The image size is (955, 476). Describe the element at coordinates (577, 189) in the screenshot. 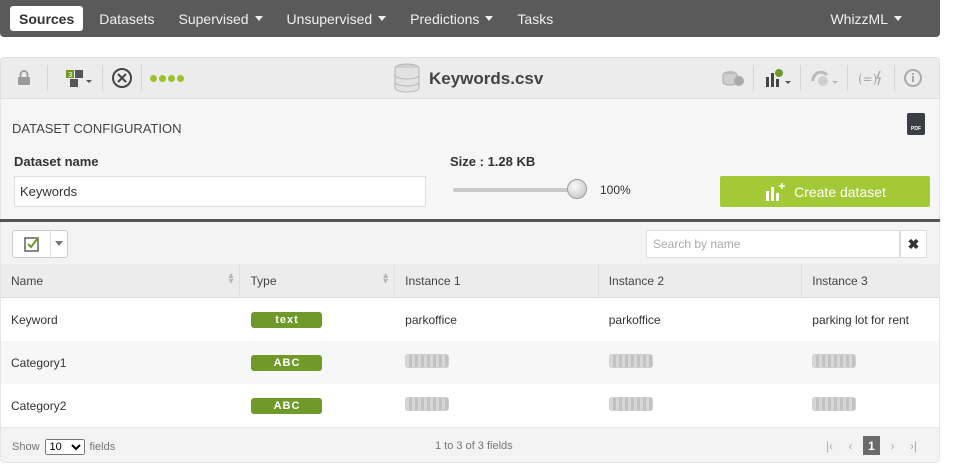

I see `size-slider-handle` at that location.